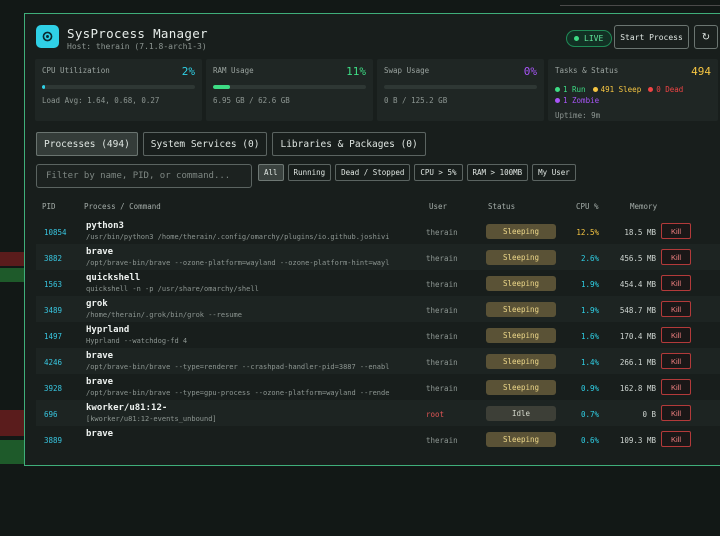  Describe the element at coordinates (651, 37) in the screenshot. I see `start-process-button: Start Process` at that location.